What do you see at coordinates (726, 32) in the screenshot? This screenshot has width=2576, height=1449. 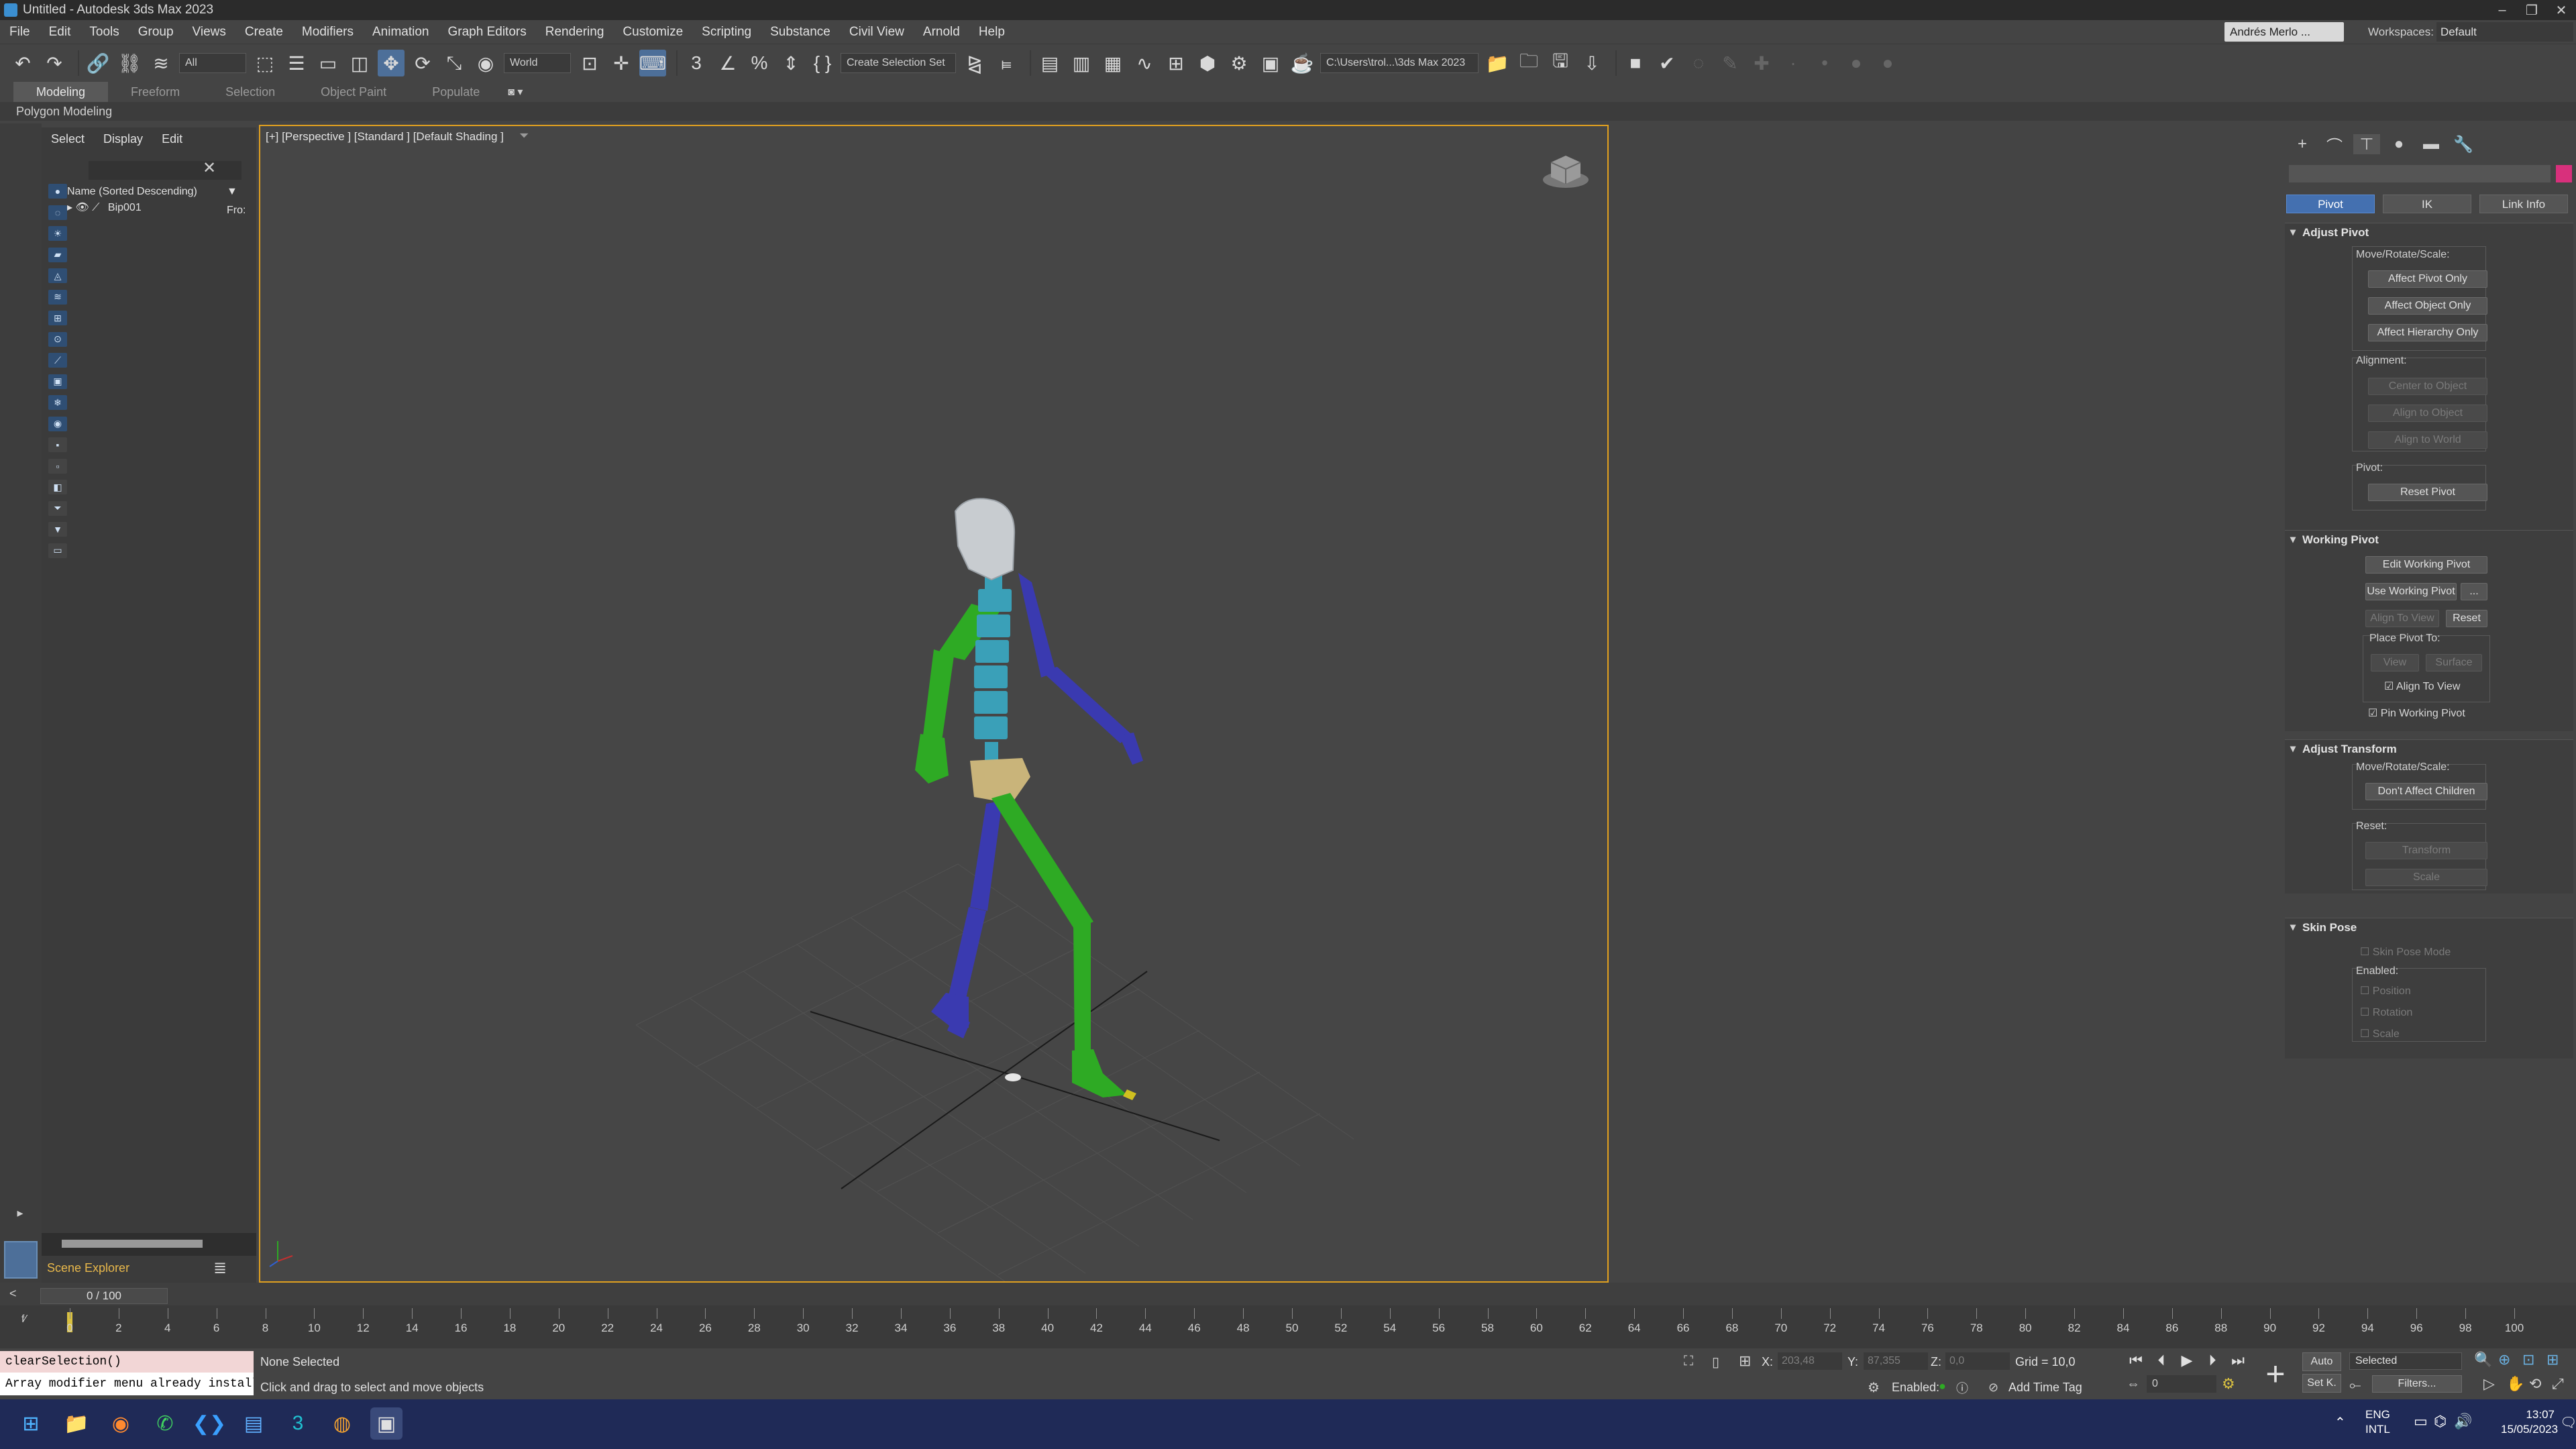 I see `menu-scripting: Scripting` at bounding box center [726, 32].